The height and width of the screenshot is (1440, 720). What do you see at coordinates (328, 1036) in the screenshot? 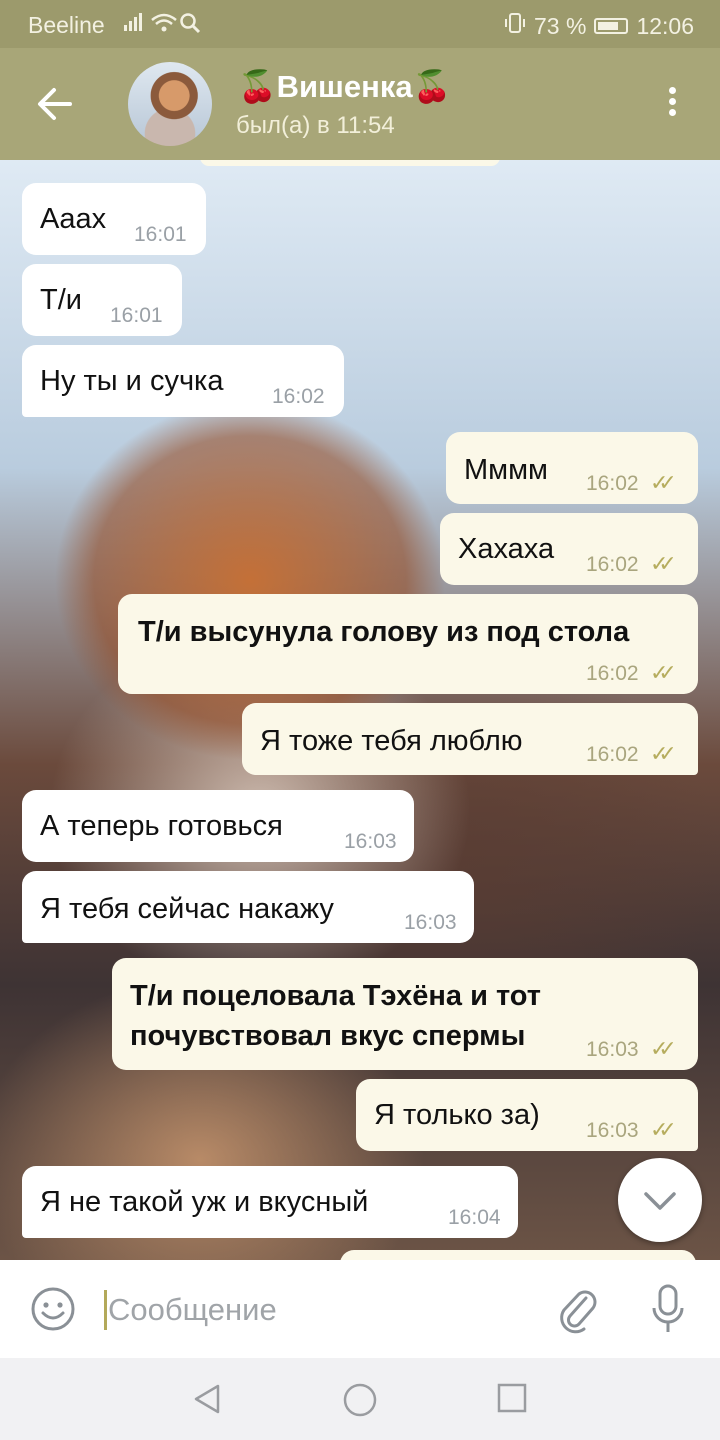
I see `message-text-line-2: почувствовал вкус спермы` at bounding box center [328, 1036].